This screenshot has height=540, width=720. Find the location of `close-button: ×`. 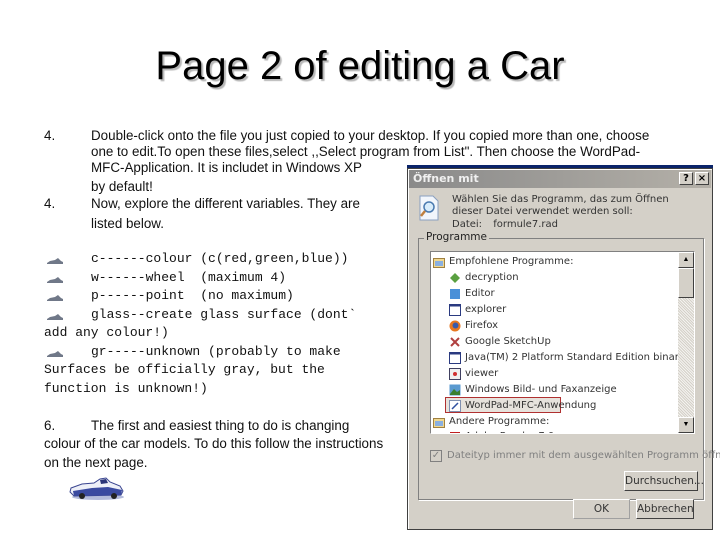

close-button: × is located at coordinates (702, 178).